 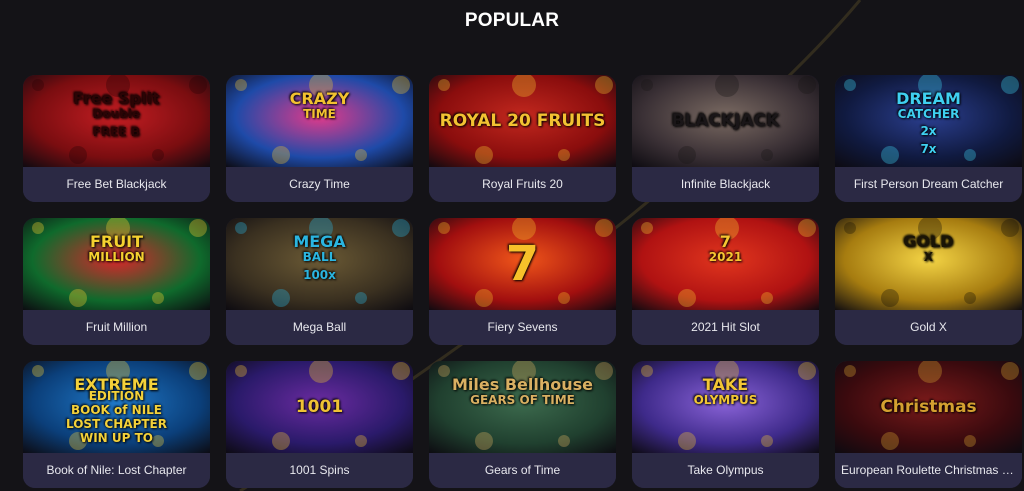 I want to click on thumbnail-art-text: DREAM, so click(x=928, y=98).